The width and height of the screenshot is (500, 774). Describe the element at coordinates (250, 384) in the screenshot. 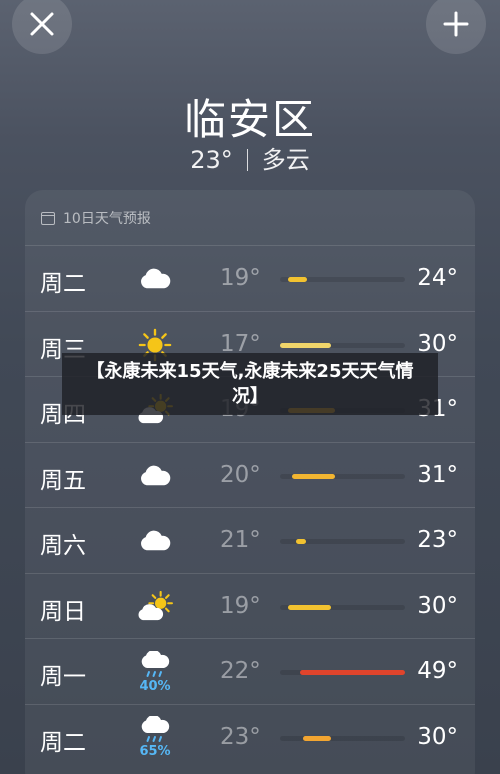

I see `title-overlay: 【永康未来15天气,永康未来25天天气情况】` at that location.